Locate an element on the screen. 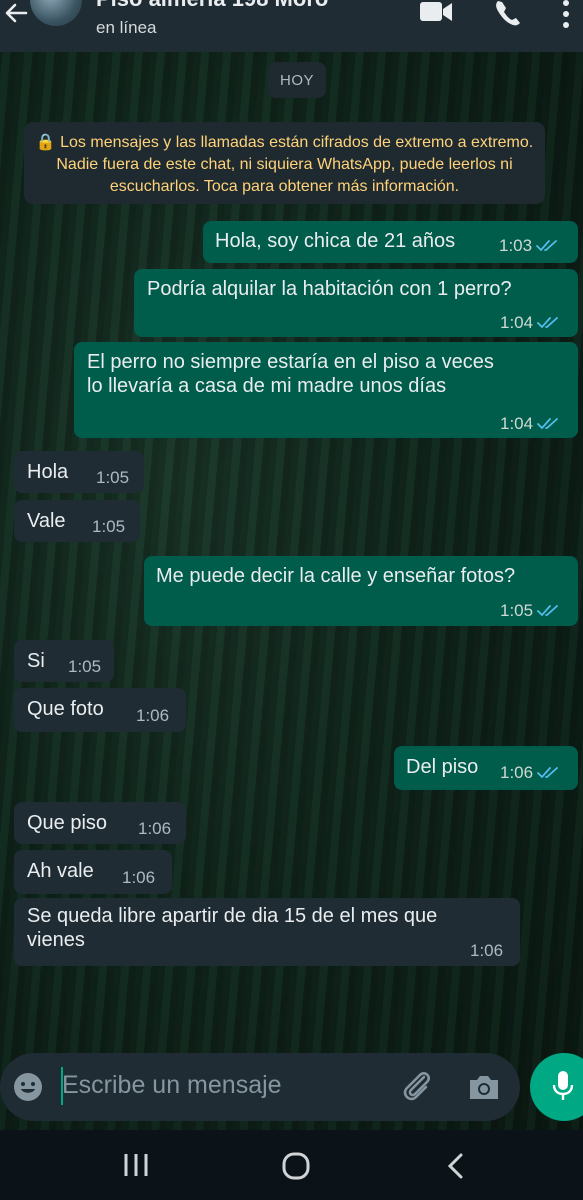 The image size is (583, 1200). message-bubble-outgoing: Hola, soy chica de 21 años 1:03 is located at coordinates (390, 242).